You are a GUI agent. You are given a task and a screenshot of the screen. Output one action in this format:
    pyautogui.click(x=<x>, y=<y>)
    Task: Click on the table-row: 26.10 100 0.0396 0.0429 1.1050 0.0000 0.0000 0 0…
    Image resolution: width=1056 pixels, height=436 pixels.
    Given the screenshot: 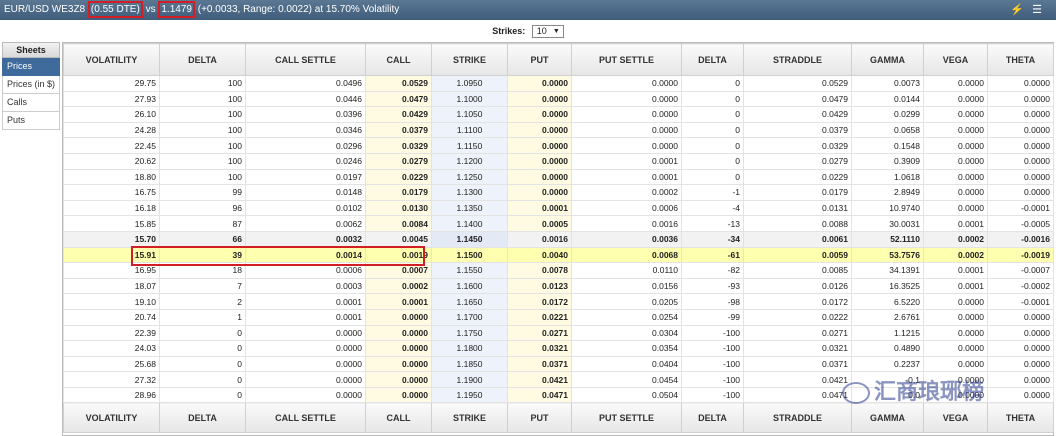 What is the action you would take?
    pyautogui.click(x=558, y=114)
    